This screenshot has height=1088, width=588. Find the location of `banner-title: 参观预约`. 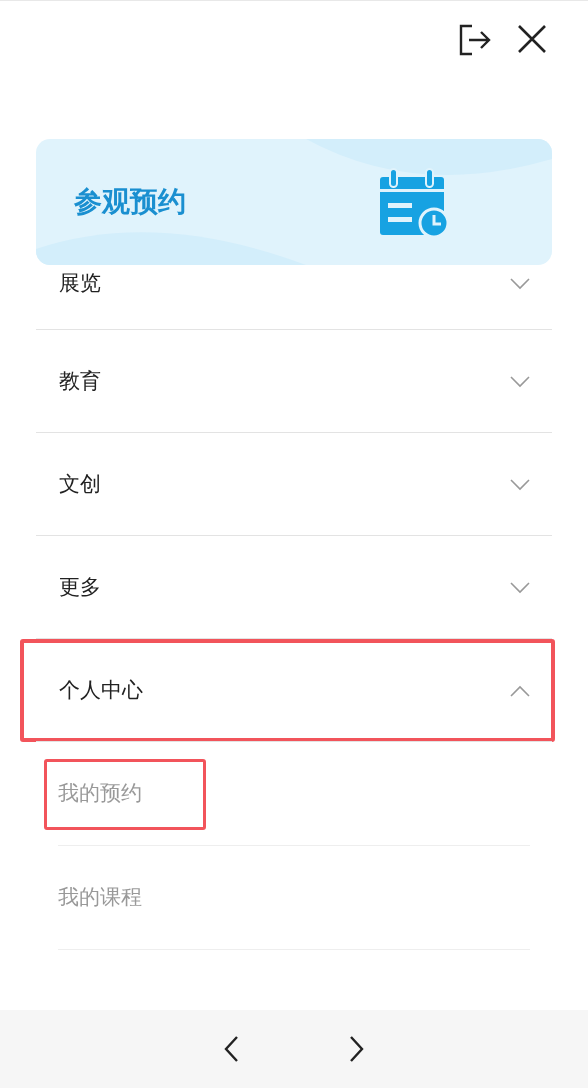

banner-title: 参观预约 is located at coordinates (129, 202).